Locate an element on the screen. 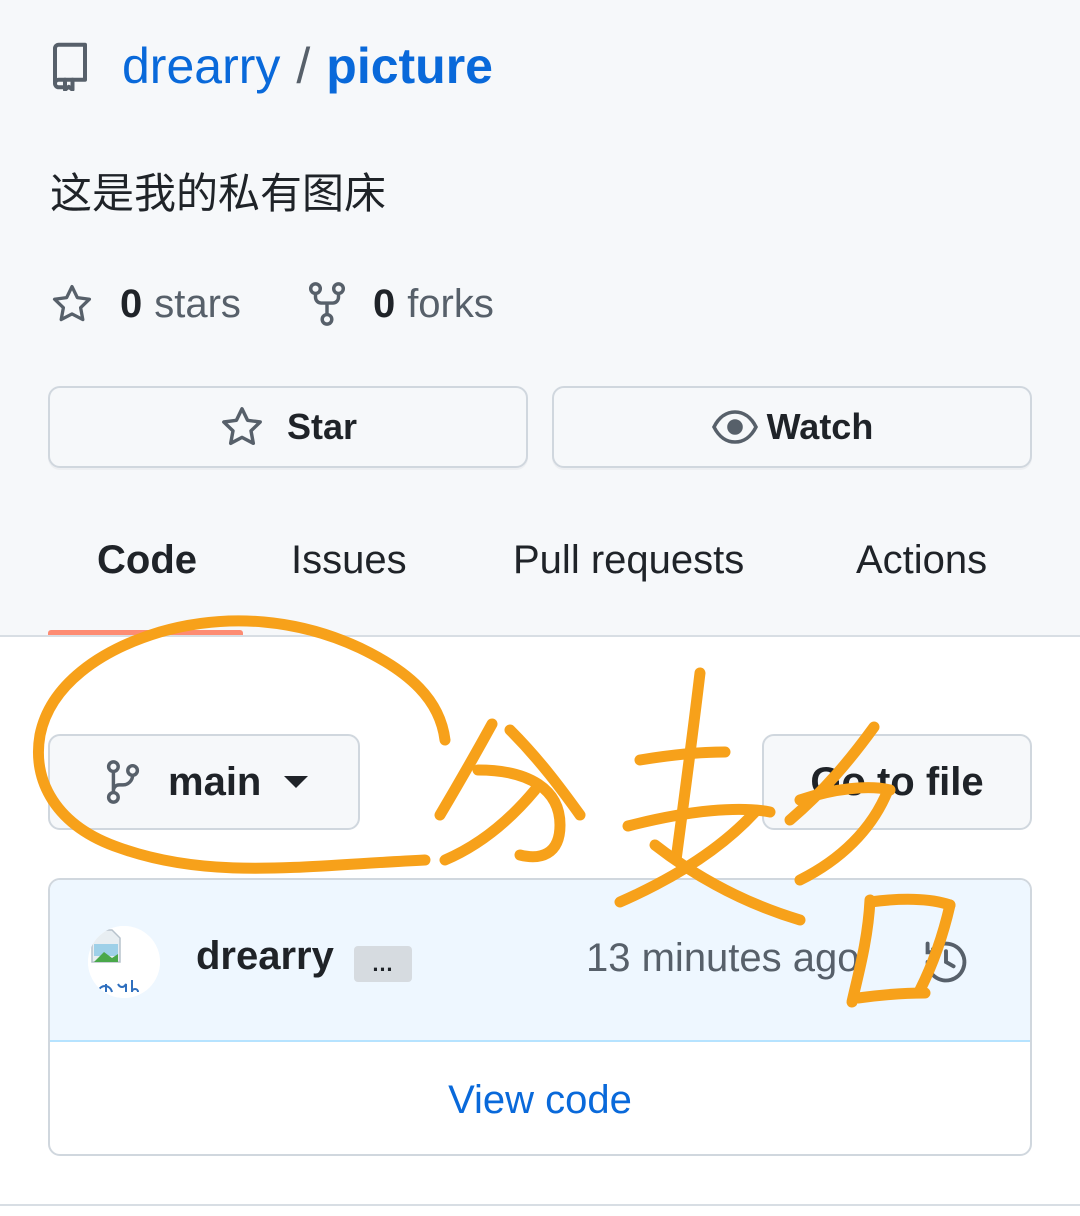 Image resolution: width=1080 pixels, height=1216 pixels. branch-name: main is located at coordinates (215, 781).